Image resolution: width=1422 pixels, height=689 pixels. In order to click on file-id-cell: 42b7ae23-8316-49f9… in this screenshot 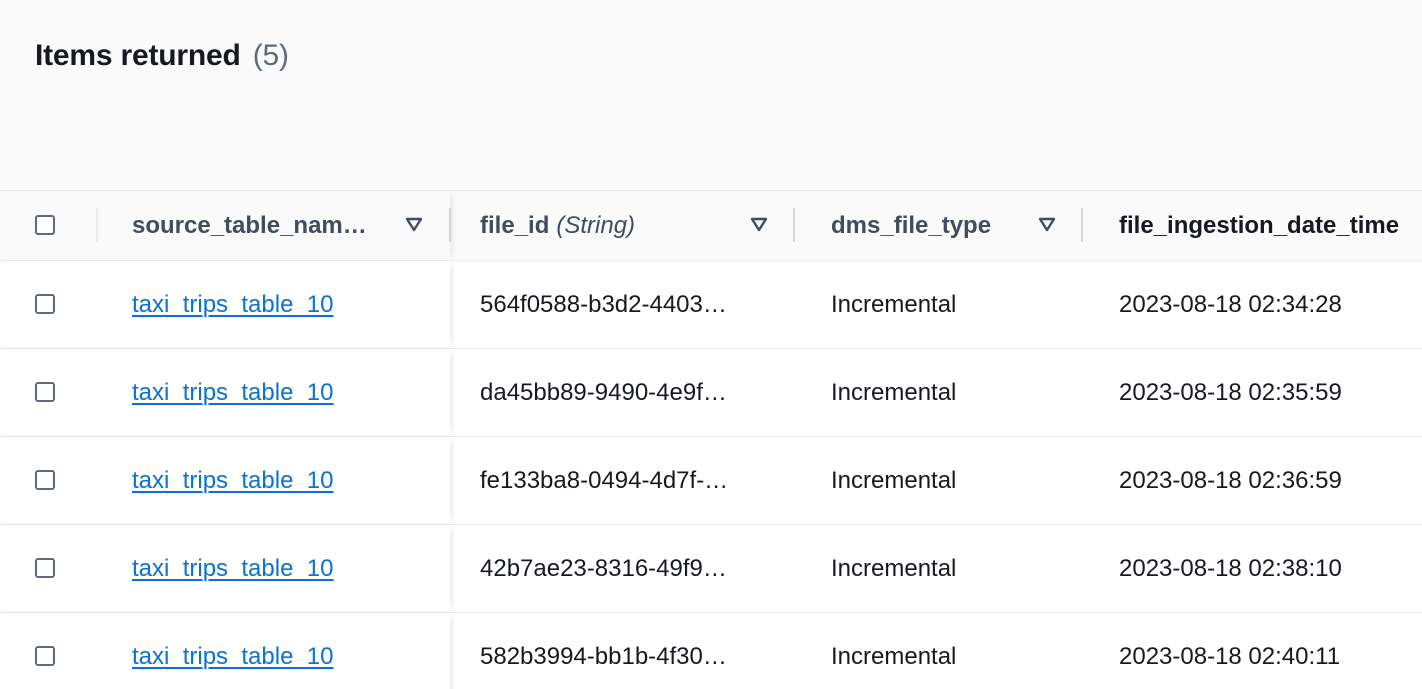, I will do `click(603, 568)`.